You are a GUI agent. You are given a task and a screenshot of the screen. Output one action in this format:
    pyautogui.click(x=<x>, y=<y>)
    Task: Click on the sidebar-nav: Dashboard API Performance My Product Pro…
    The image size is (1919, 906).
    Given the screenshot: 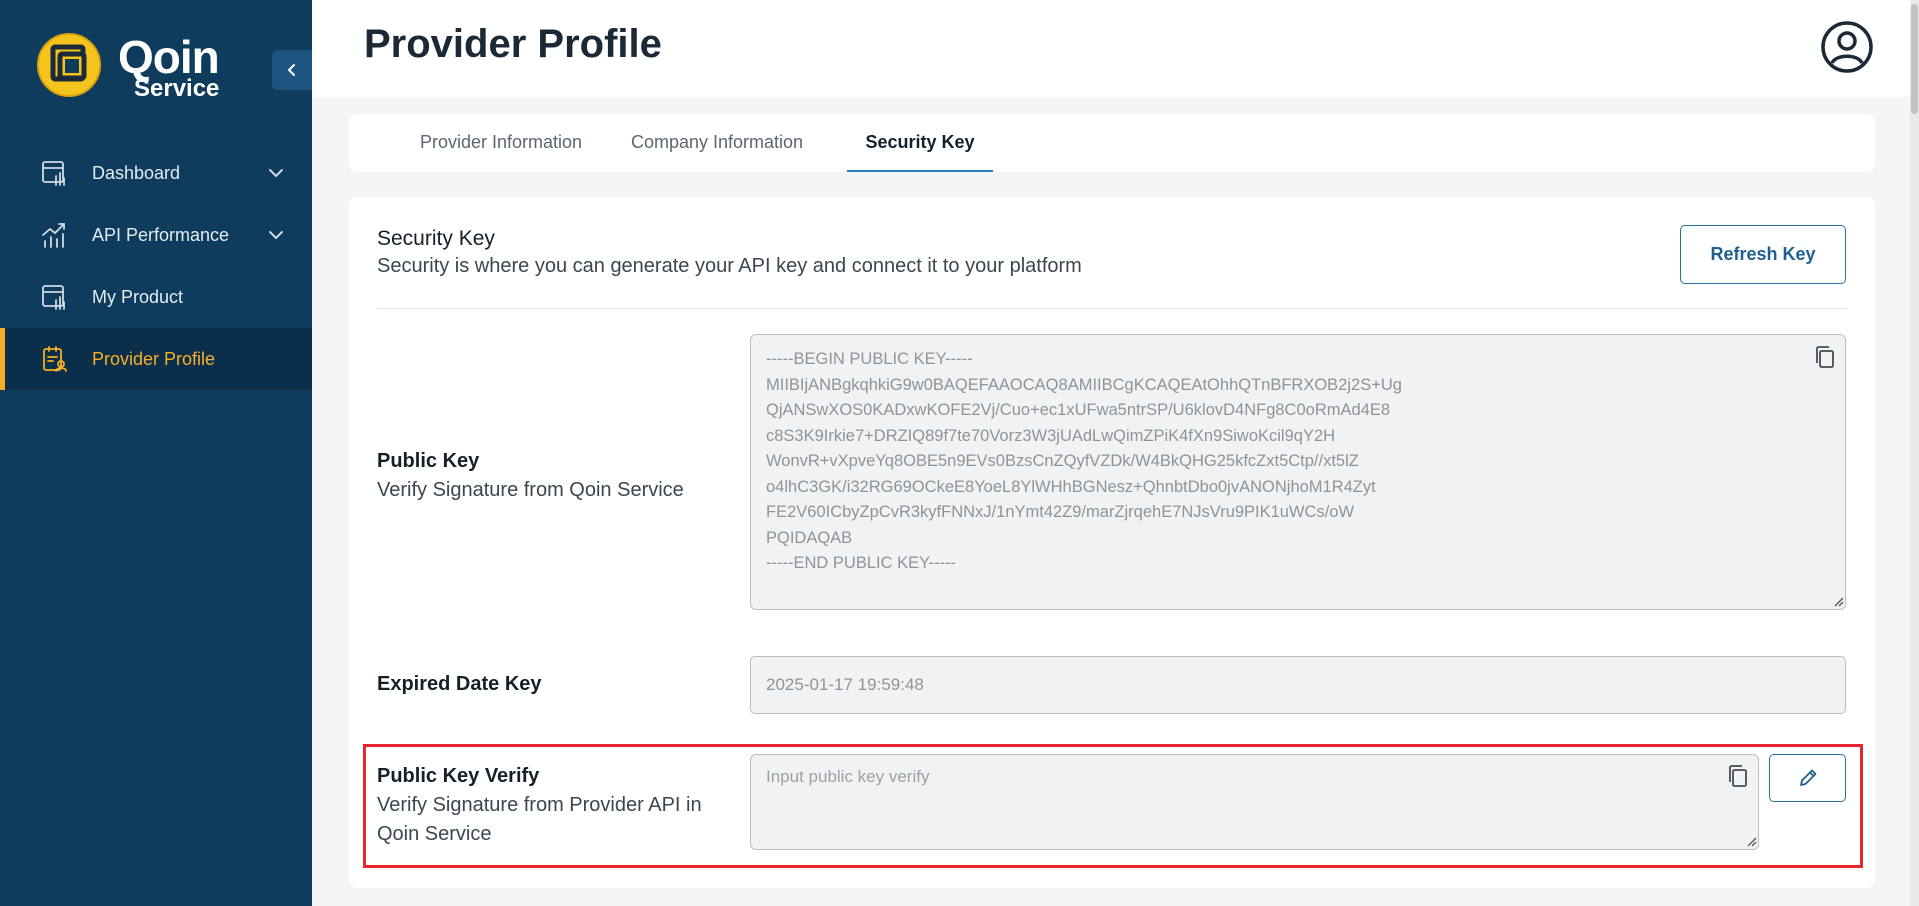 What is the action you would take?
    pyautogui.click(x=156, y=266)
    